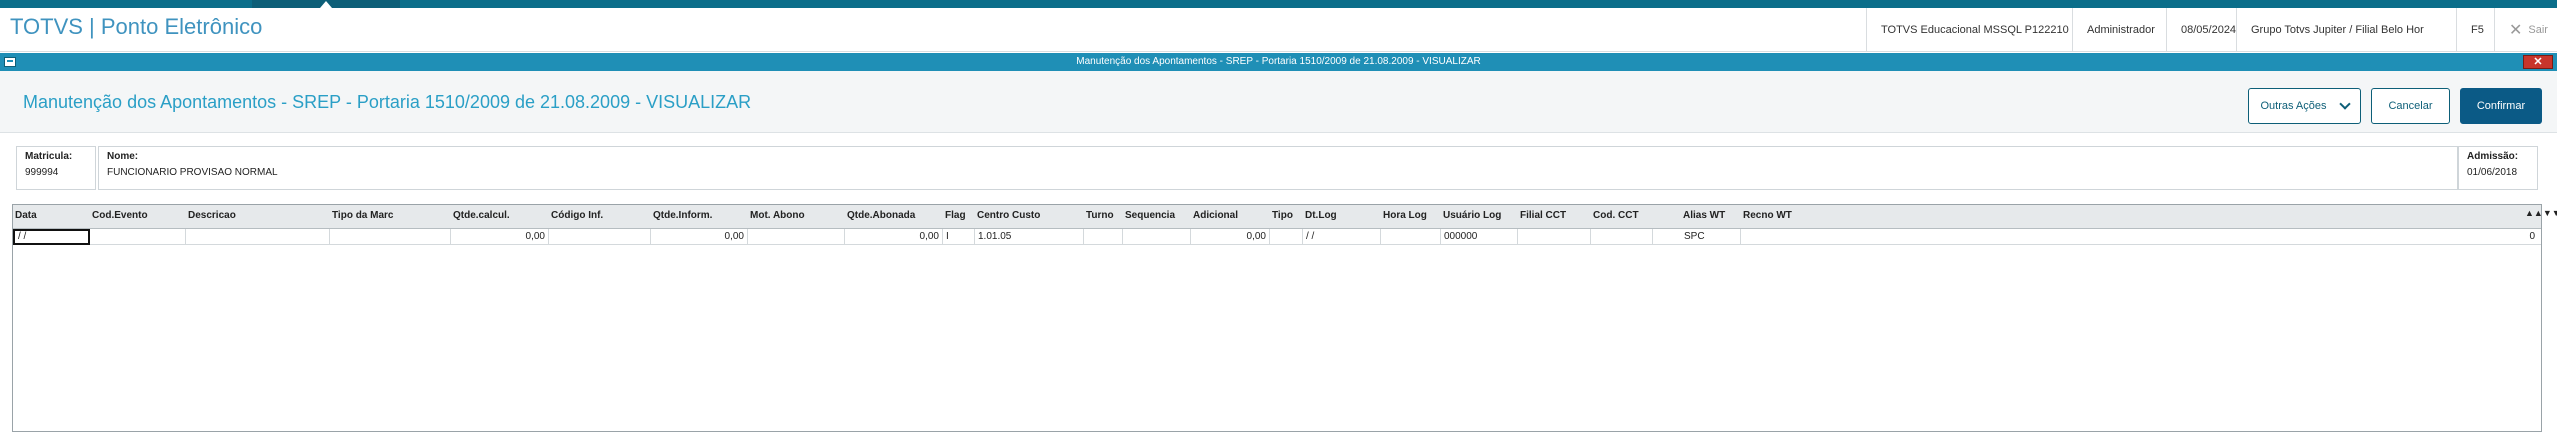  I want to click on nome-field: Nome: FUNCIONARIO PROVISAO NORMAL, so click(1278, 168).